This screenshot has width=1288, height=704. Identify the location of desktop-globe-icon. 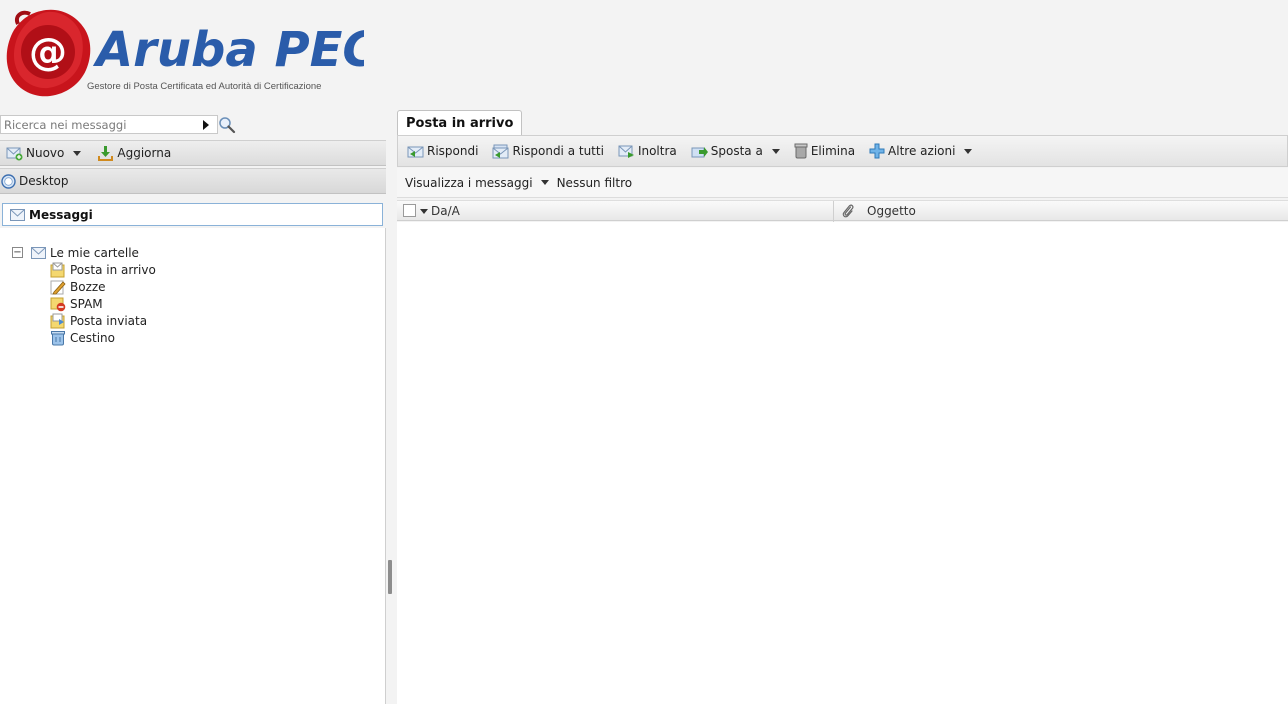
(8, 181).